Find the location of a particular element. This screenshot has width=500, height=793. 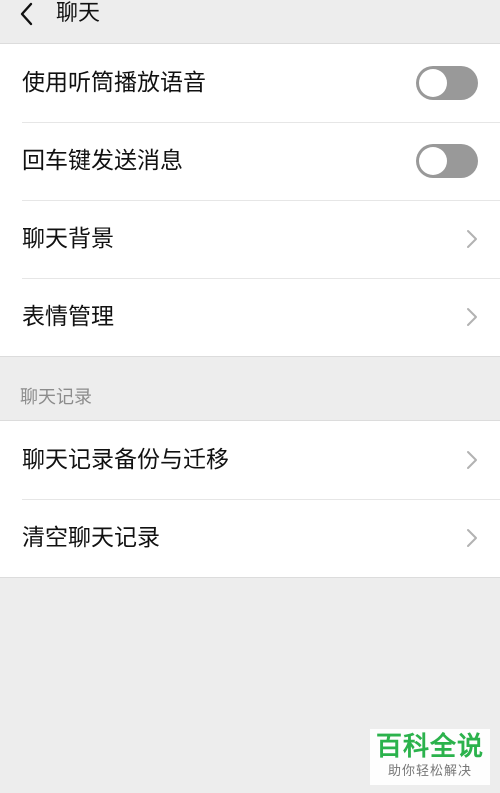

row-label: 清空聊天记录 is located at coordinates (91, 538).